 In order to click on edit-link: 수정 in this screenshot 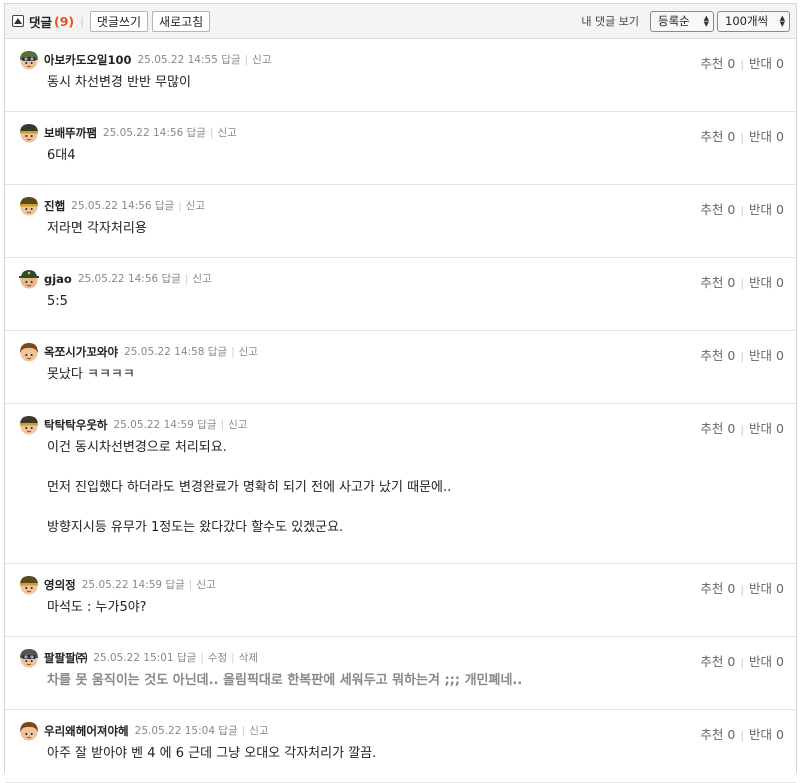, I will do `click(217, 658)`.